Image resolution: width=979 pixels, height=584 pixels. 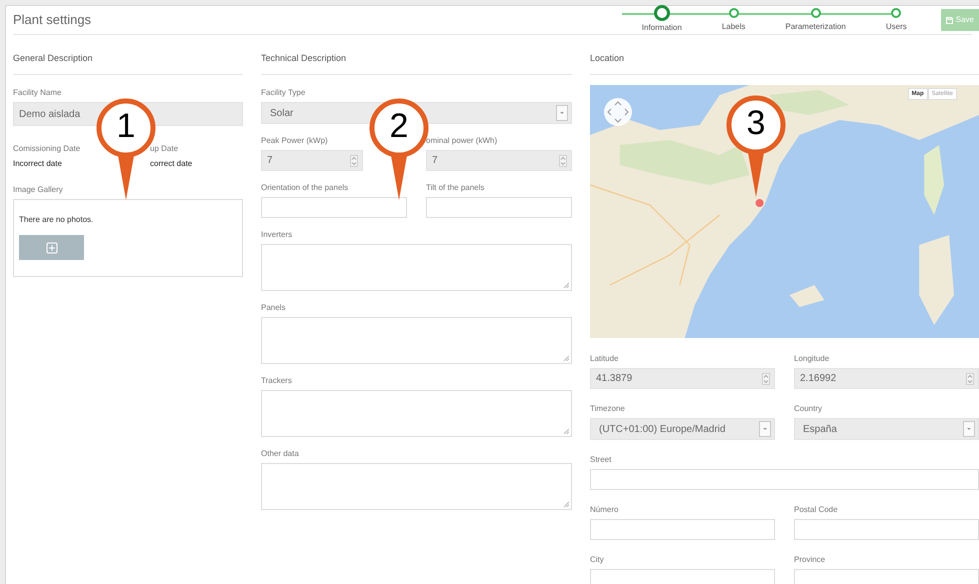 What do you see at coordinates (165, 149) in the screenshot?
I see `field-label: up Date` at bounding box center [165, 149].